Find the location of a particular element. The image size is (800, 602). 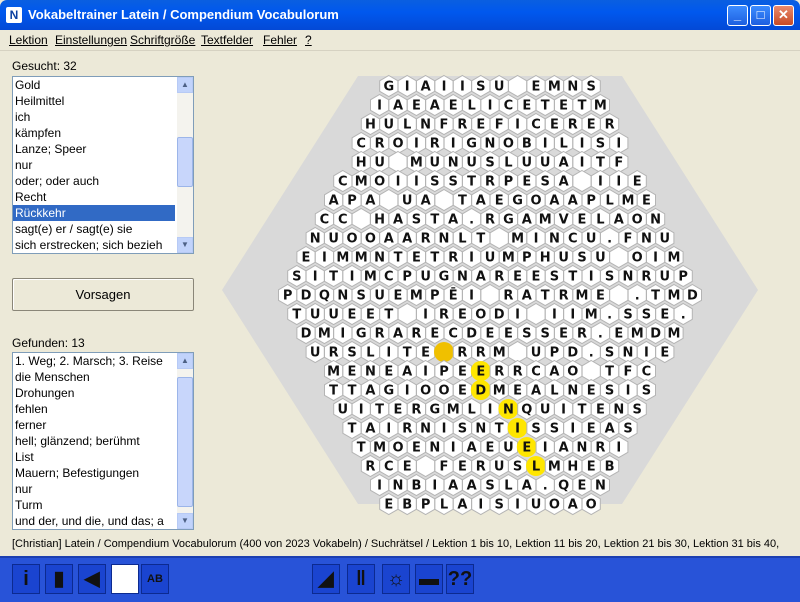

list-item: ich is located at coordinates (94, 117).